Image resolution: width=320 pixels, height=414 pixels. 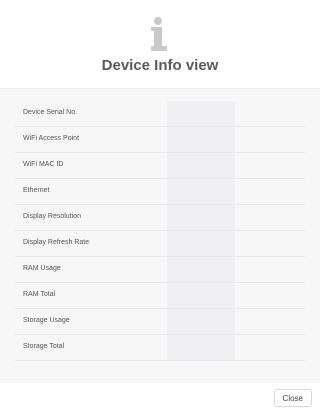 What do you see at coordinates (160, 398) in the screenshot?
I see `dialog-footer: Close` at bounding box center [160, 398].